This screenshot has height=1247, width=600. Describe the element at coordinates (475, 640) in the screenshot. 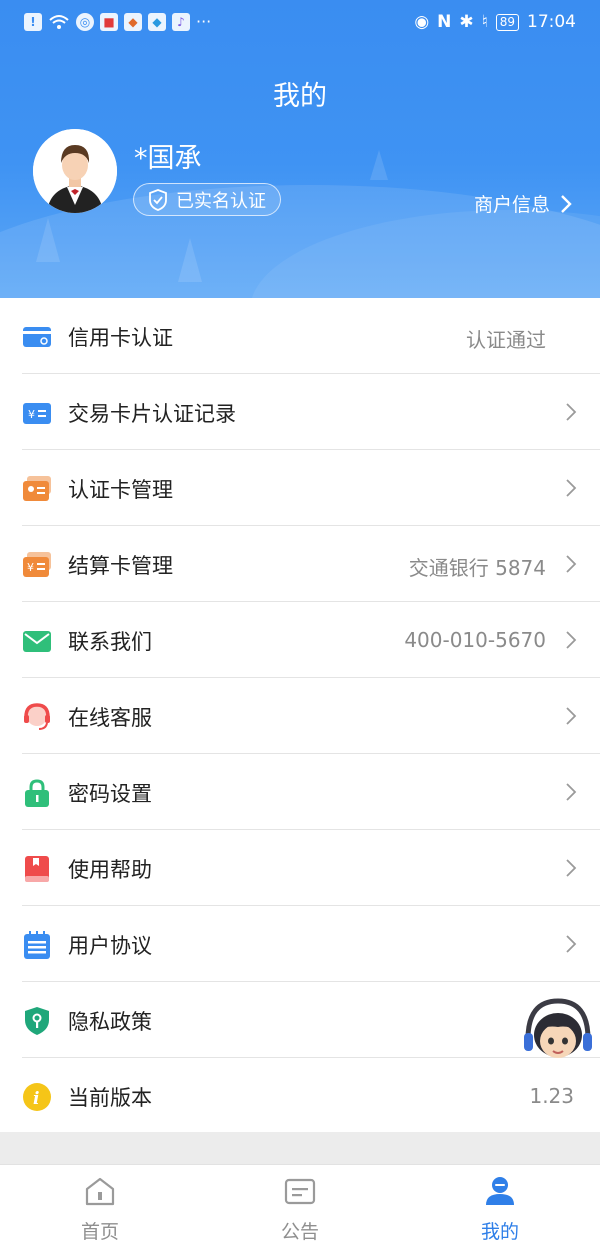

I see `menu-item-value: 400-010-5670` at that location.